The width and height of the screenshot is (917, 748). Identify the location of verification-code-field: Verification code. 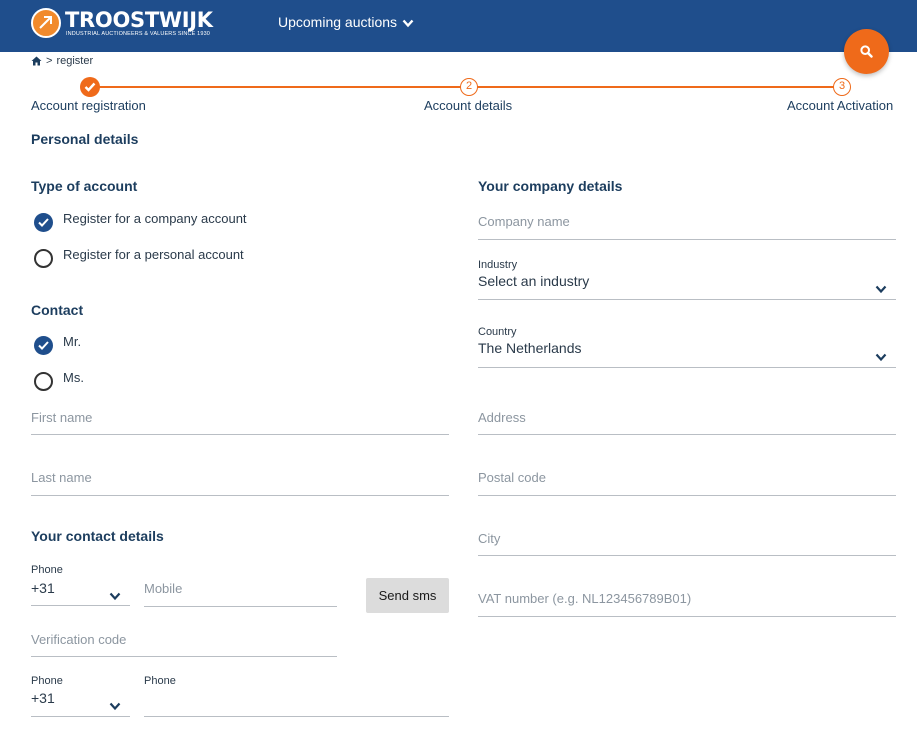
(184, 639).